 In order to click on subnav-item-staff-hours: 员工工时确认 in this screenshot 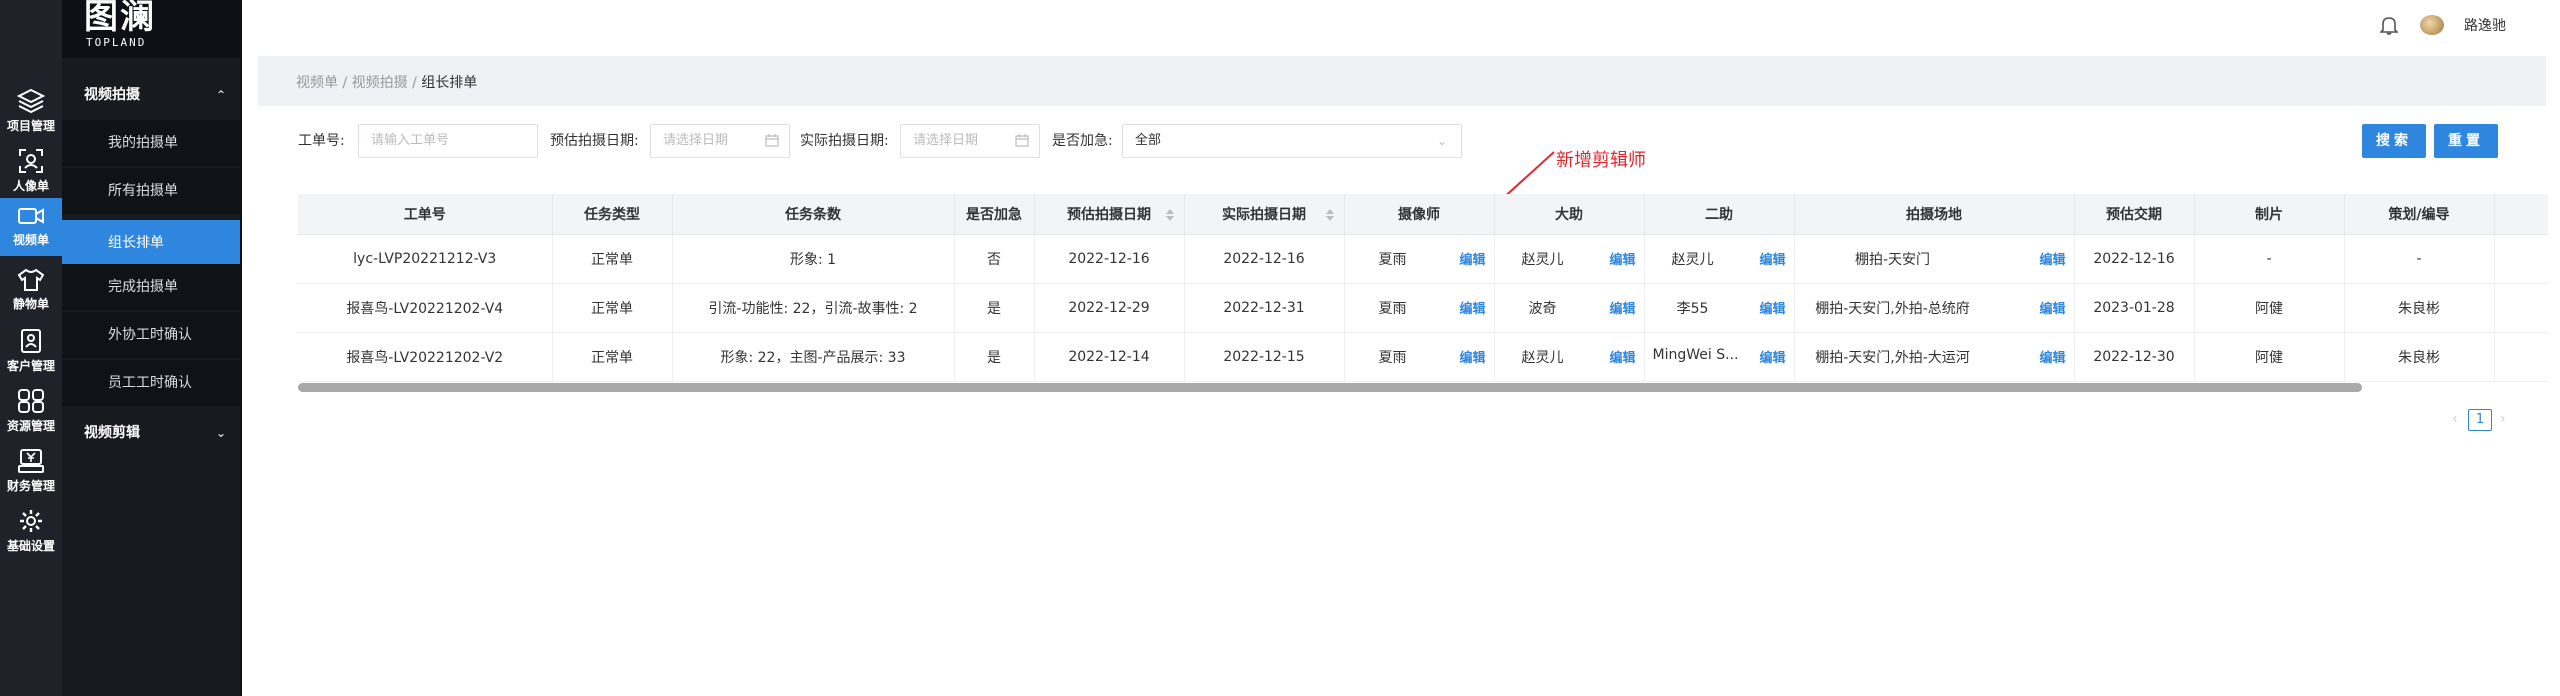, I will do `click(152, 383)`.